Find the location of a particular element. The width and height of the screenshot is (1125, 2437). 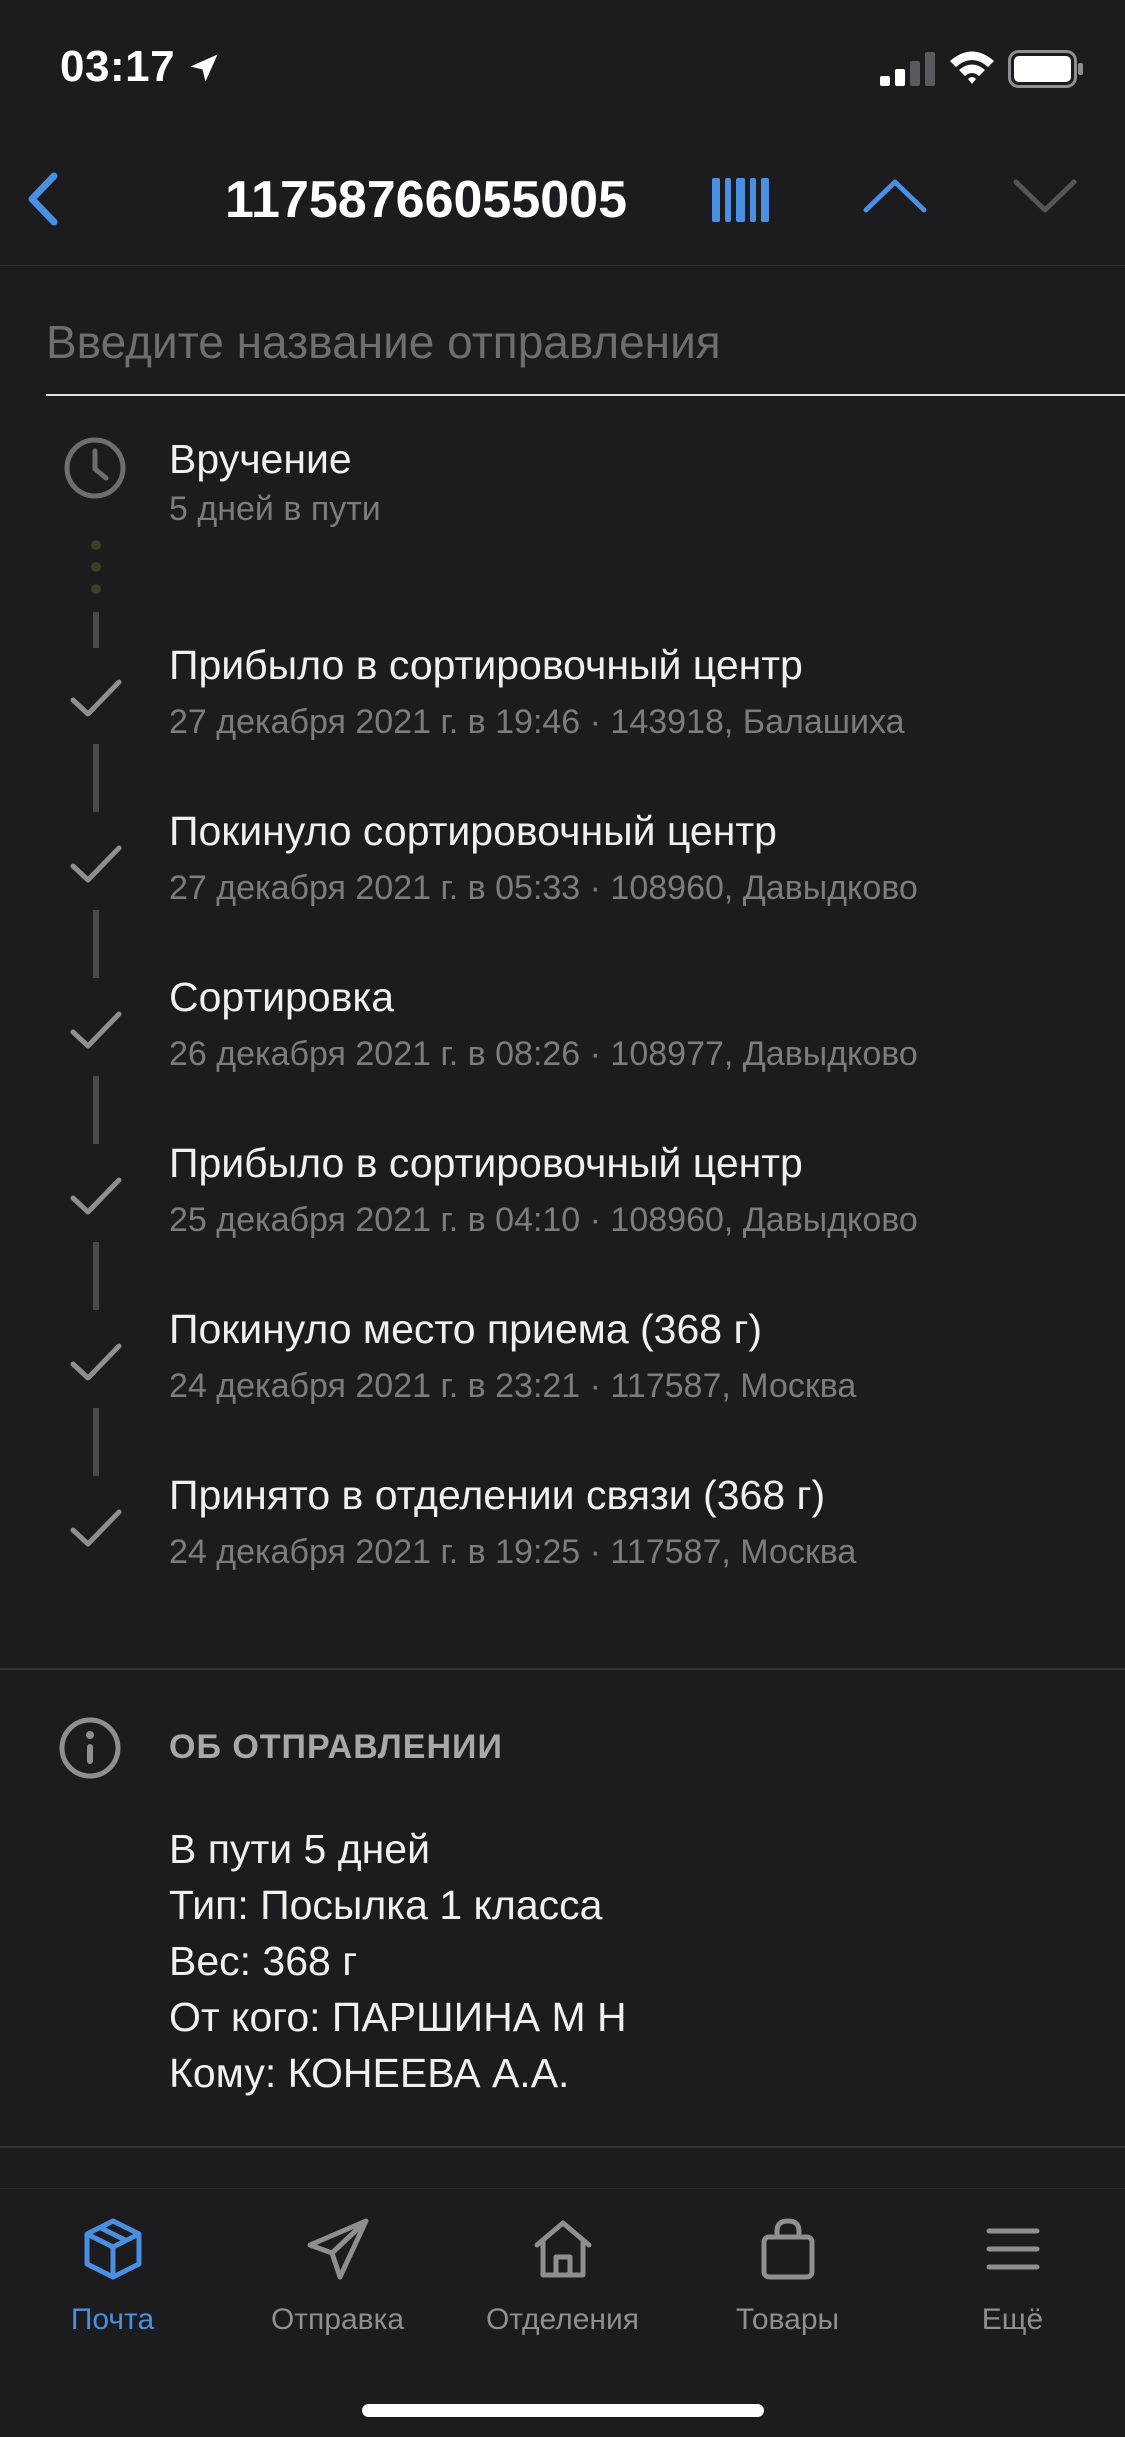

shopping-bag-icon is located at coordinates (787, 2249).